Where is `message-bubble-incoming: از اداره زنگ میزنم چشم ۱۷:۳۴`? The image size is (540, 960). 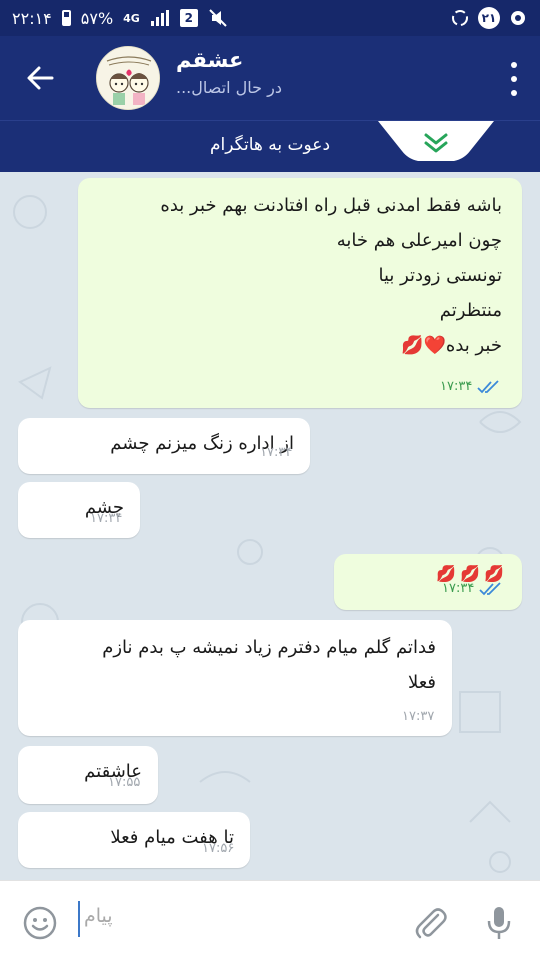 message-bubble-incoming: از اداره زنگ میزنم چشم ۱۷:۳۴ is located at coordinates (164, 446).